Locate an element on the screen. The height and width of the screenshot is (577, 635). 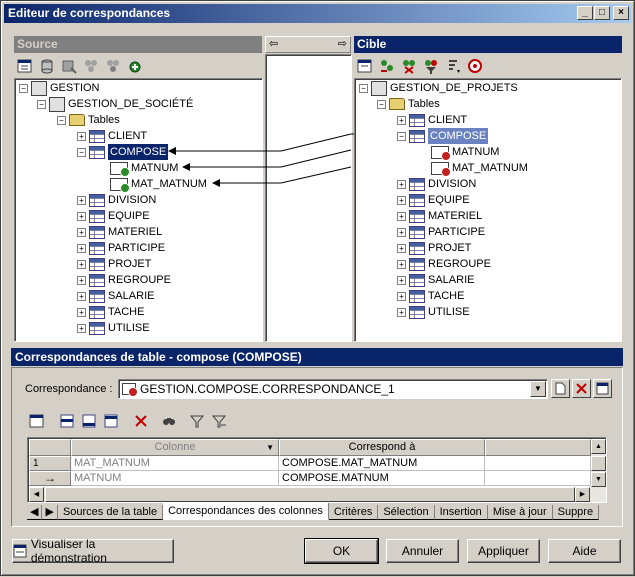
tab-criteria: Critères is located at coordinates (353, 512).